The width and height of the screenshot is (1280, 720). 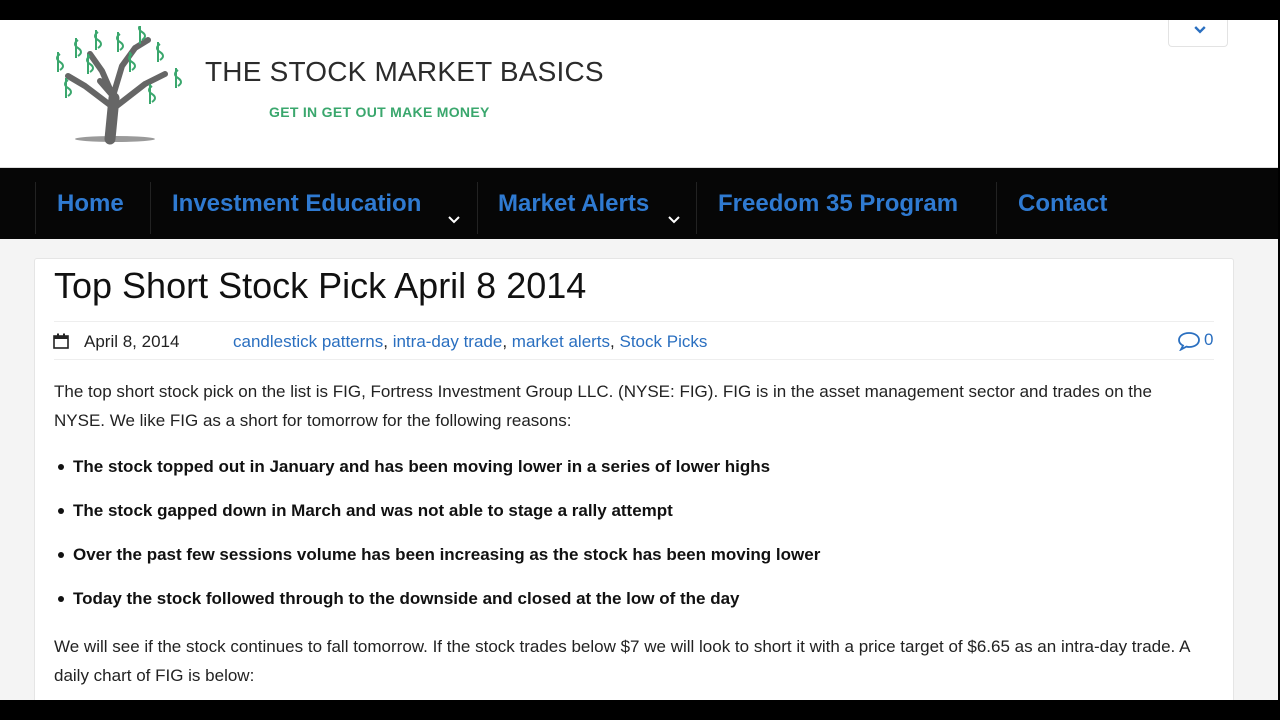 What do you see at coordinates (115, 86) in the screenshot?
I see `money-tree-logo-icon` at bounding box center [115, 86].